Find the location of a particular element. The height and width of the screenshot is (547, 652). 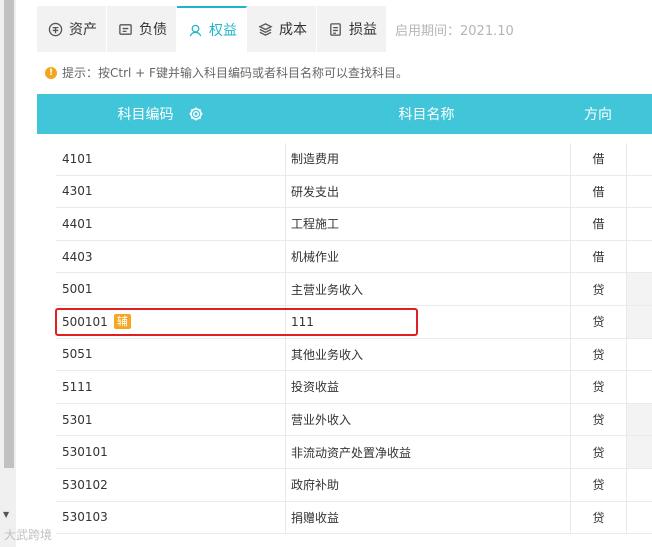

cell-code: 4101 is located at coordinates (173, 159).